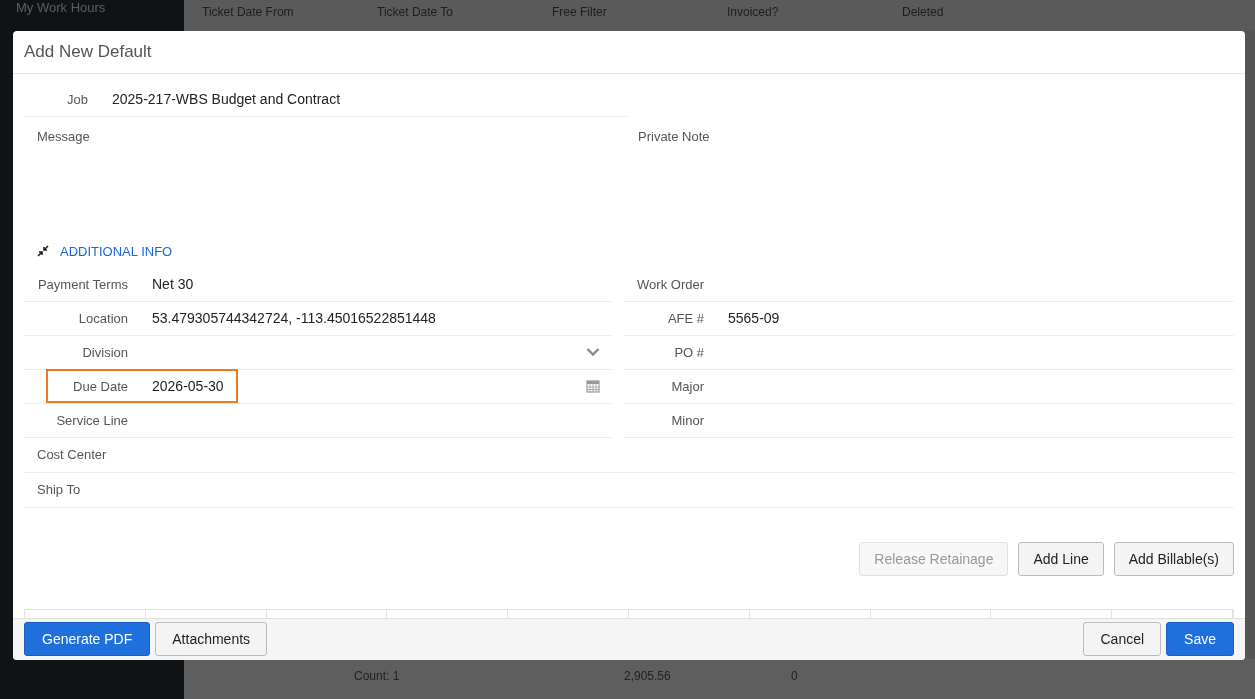 Image resolution: width=1255 pixels, height=699 pixels. Describe the element at coordinates (753, 13) in the screenshot. I see `filter-label: Invoiced?` at that location.